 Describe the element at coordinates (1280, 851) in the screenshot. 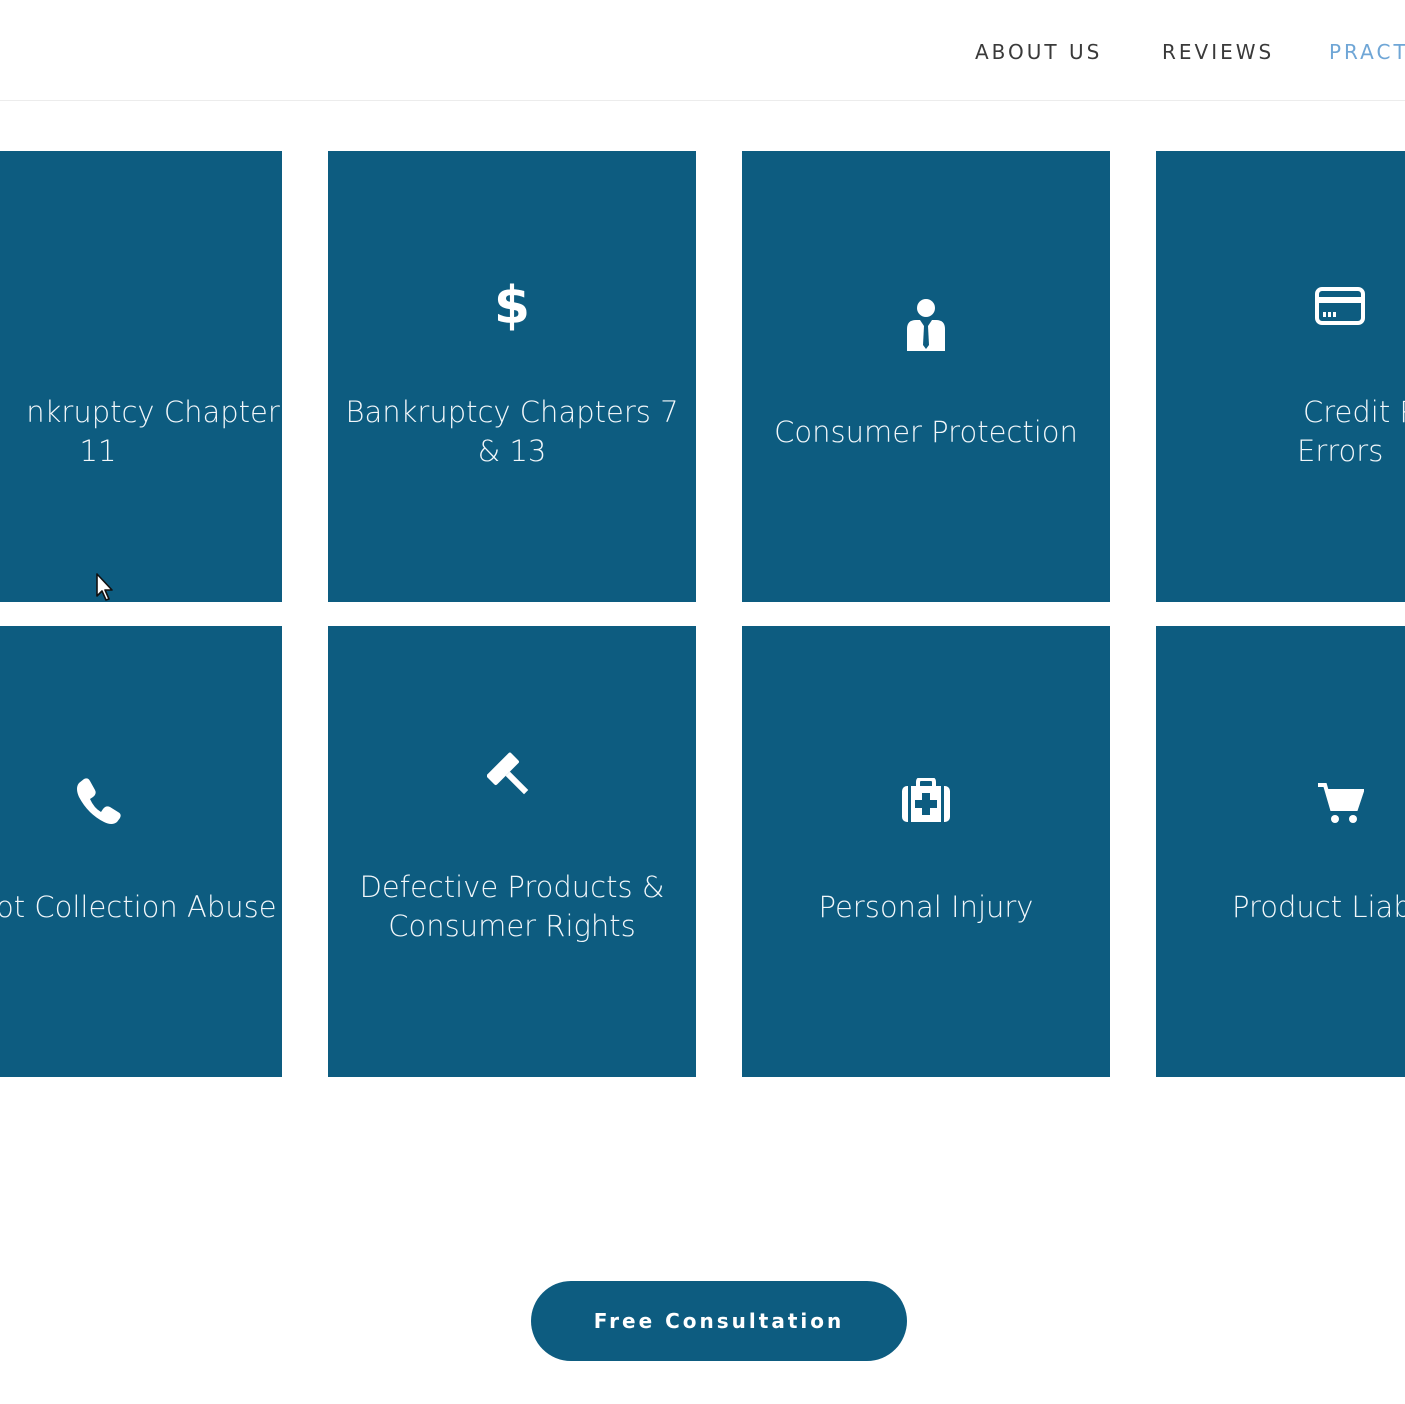

I see `card-product-liability: Product Liab` at that location.